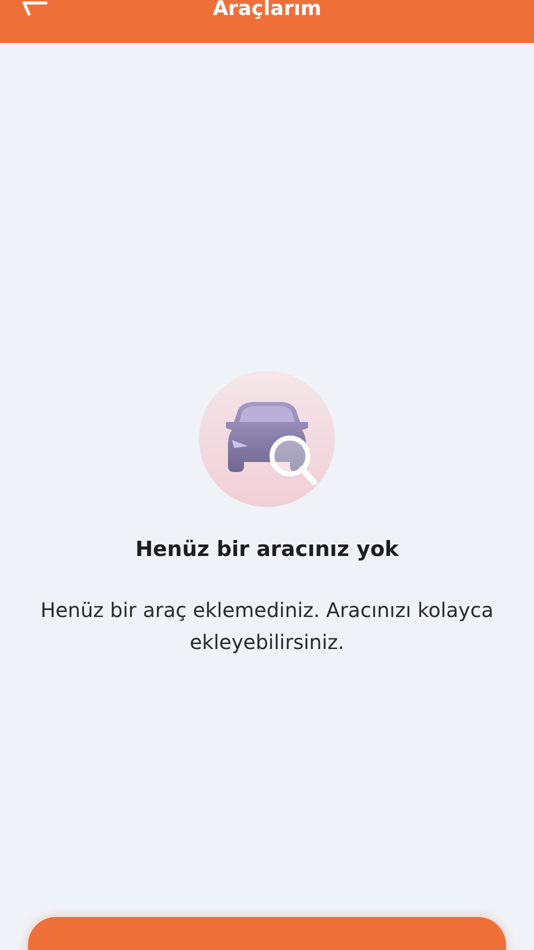 Image resolution: width=534 pixels, height=950 pixels. I want to click on page-title: Araçlarım, so click(267, 9).